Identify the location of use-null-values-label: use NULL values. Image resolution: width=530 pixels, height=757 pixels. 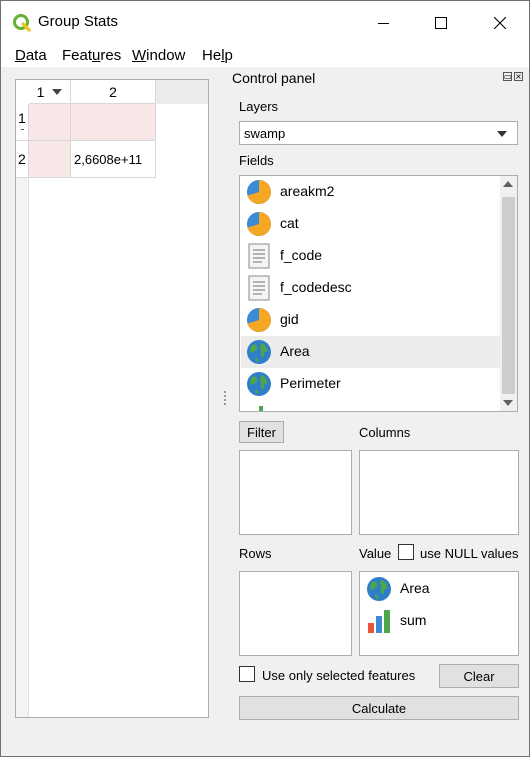
(469, 553).